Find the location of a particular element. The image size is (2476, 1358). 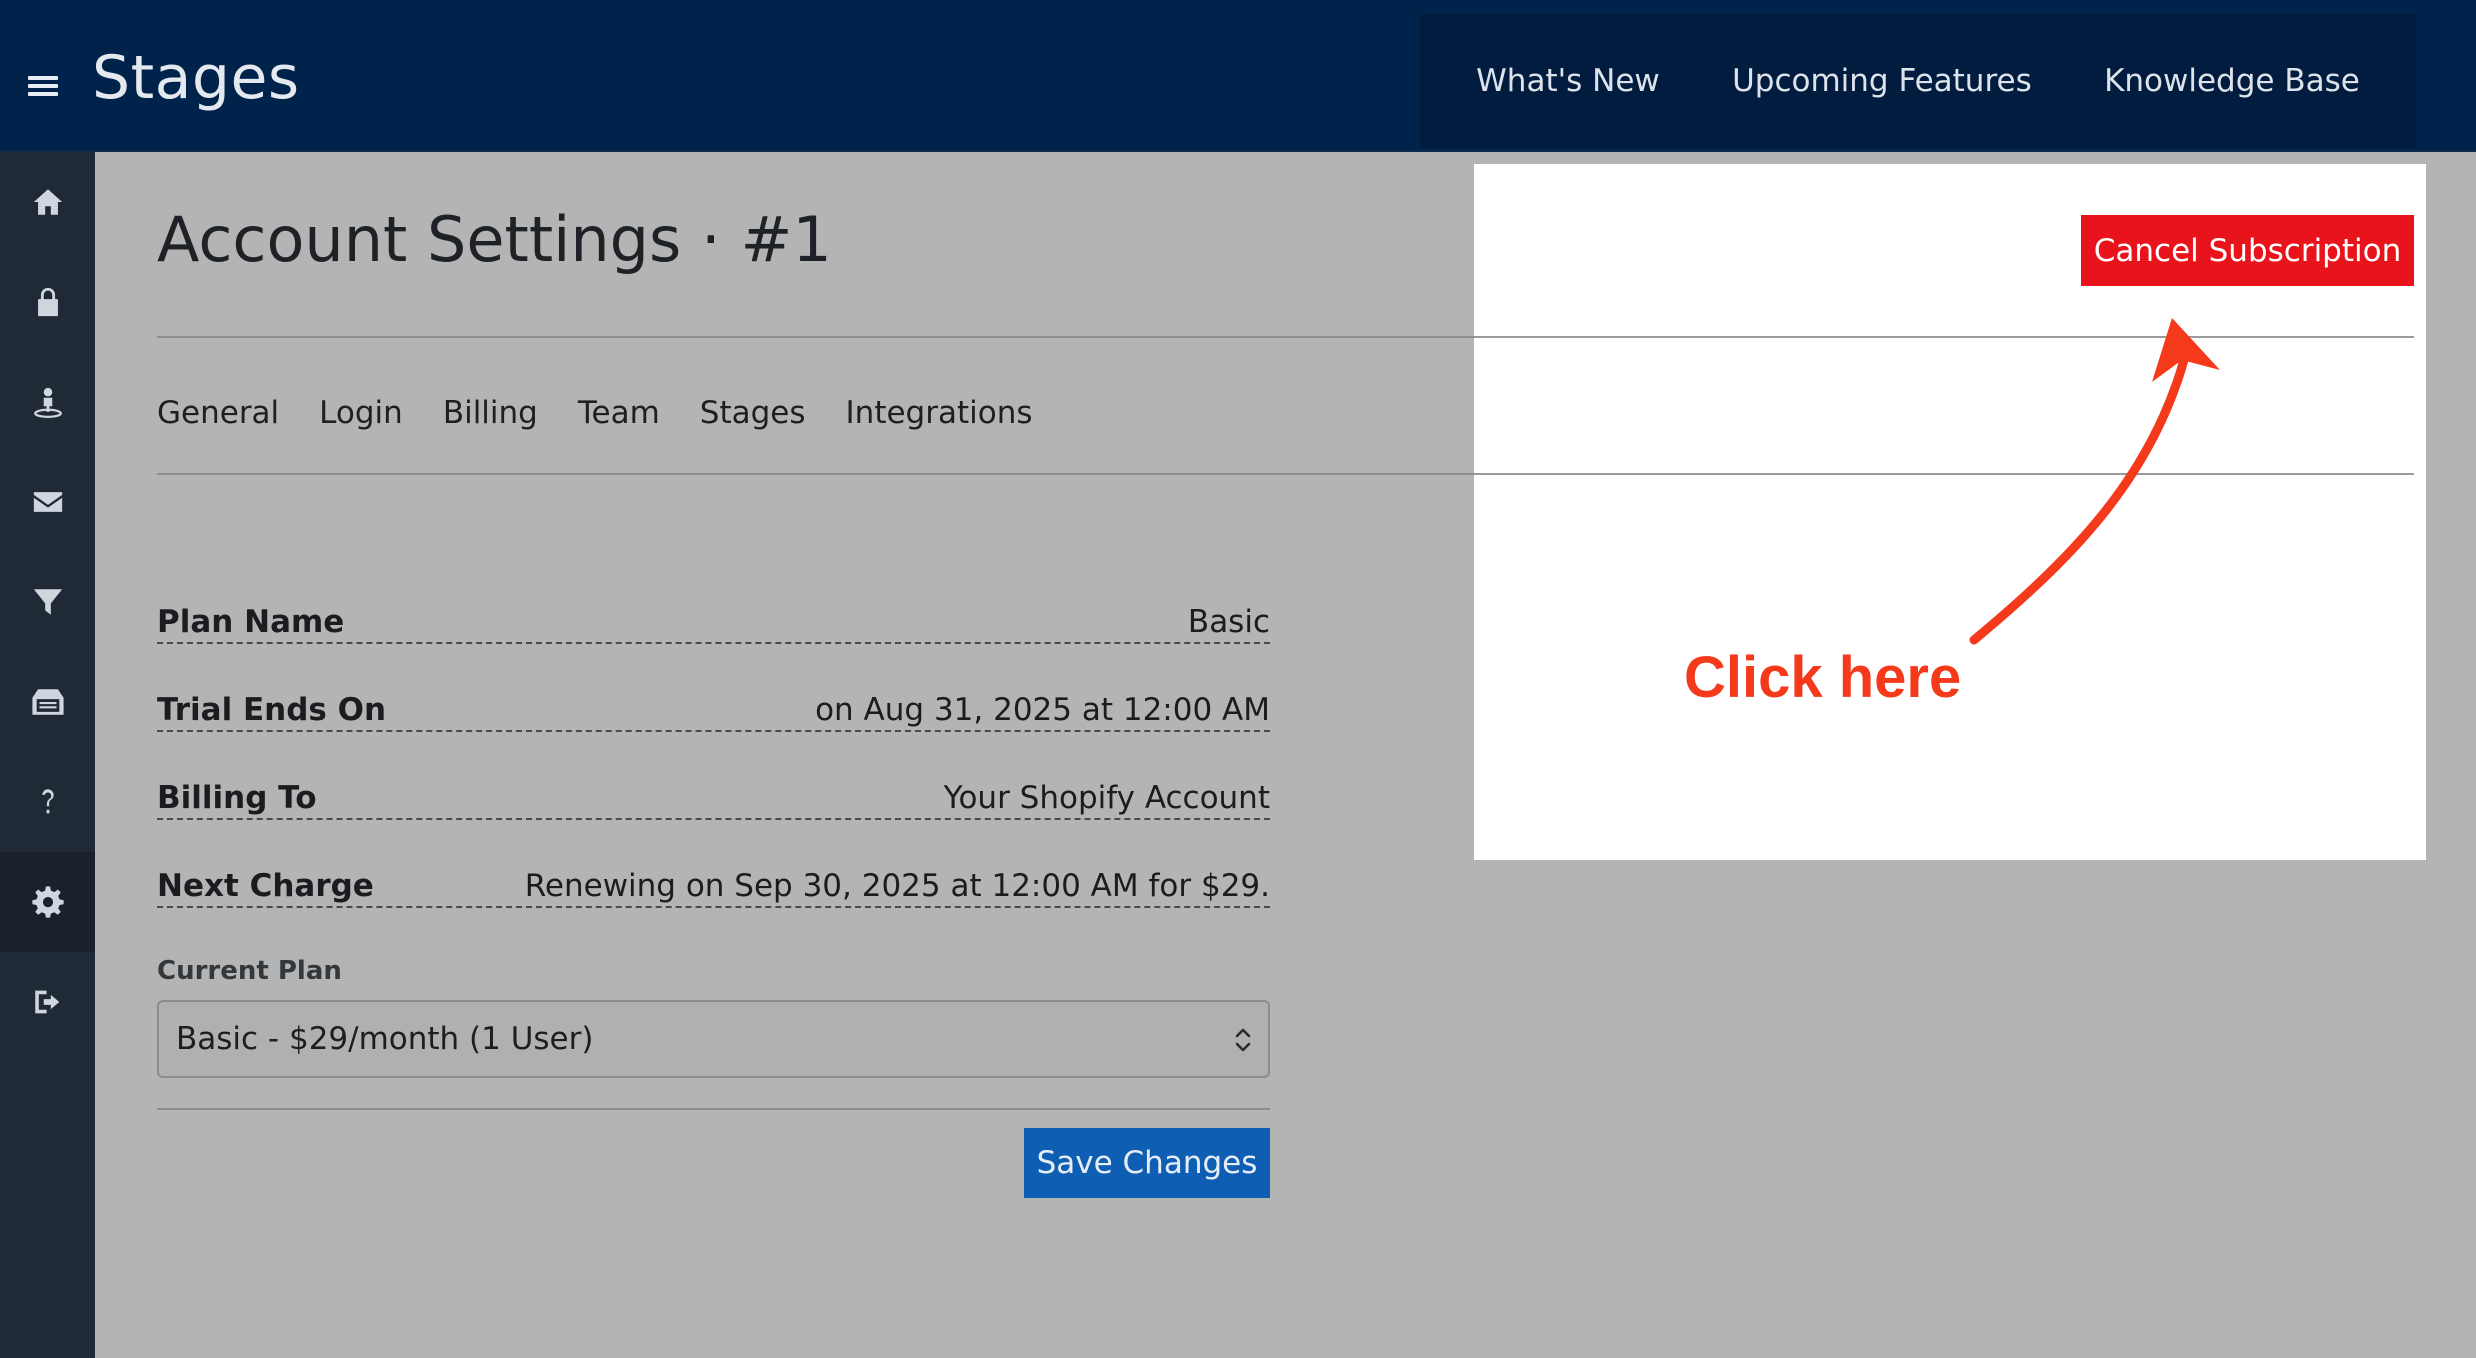

billing-to-label: Billing To is located at coordinates (237, 798).